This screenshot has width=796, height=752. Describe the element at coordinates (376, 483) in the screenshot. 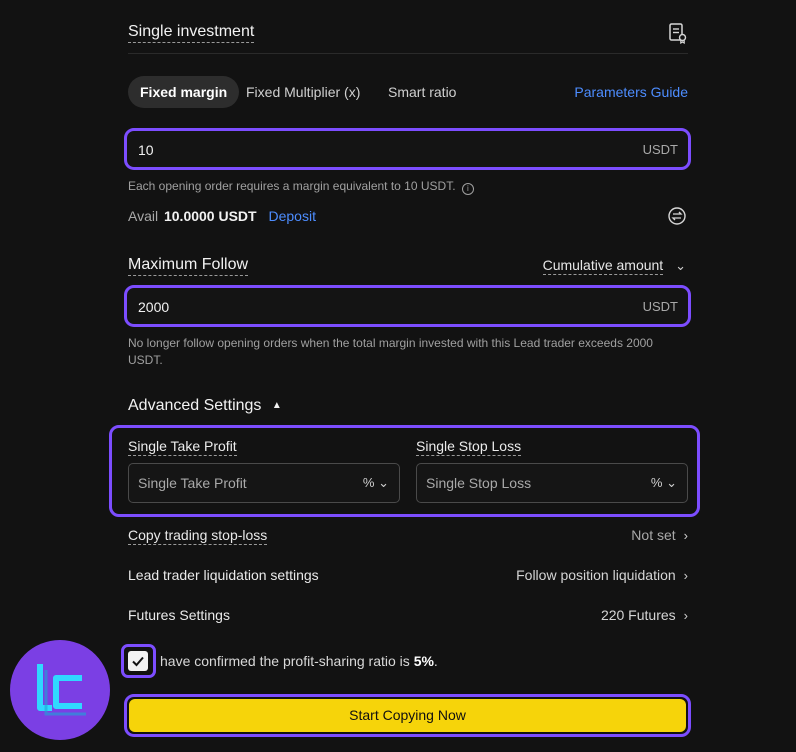

I see `take-profit-unit-dropdown: % ⌄` at that location.